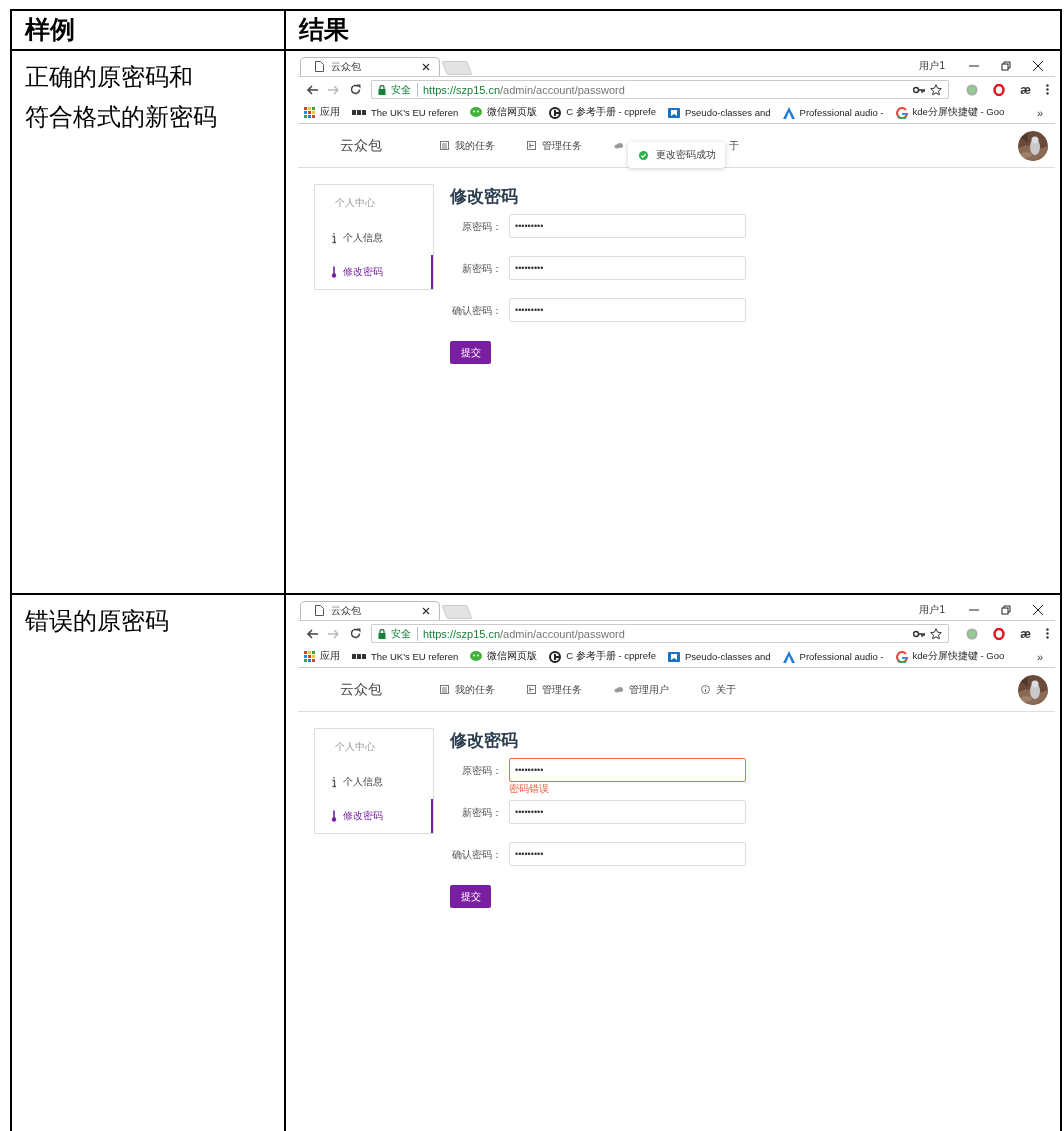  I want to click on field-label: 确认密码：, so click(476, 311).